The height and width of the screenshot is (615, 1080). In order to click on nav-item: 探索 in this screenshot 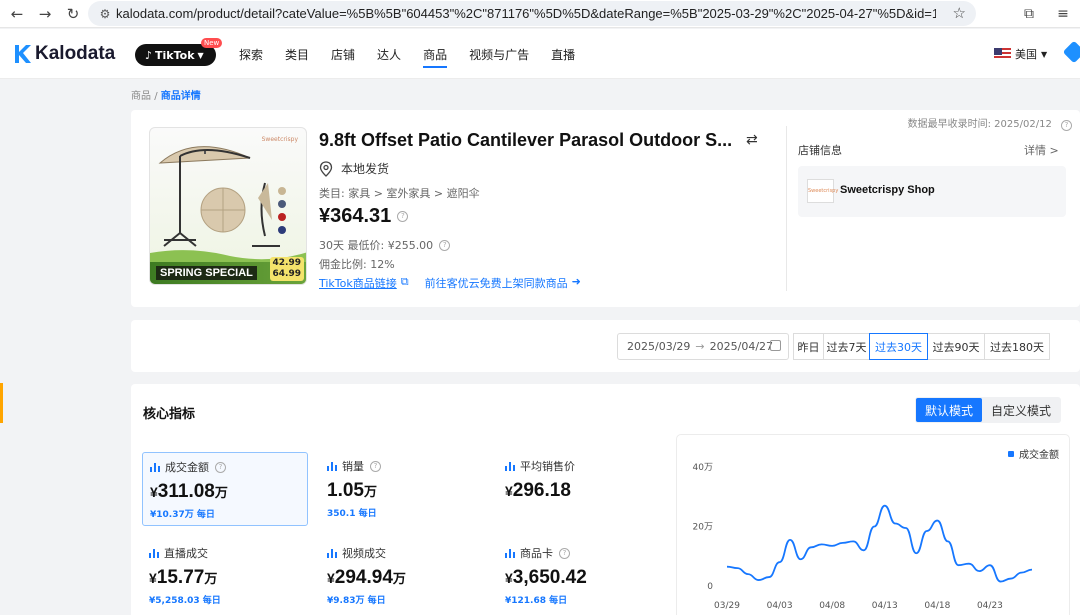, I will do `click(251, 57)`.